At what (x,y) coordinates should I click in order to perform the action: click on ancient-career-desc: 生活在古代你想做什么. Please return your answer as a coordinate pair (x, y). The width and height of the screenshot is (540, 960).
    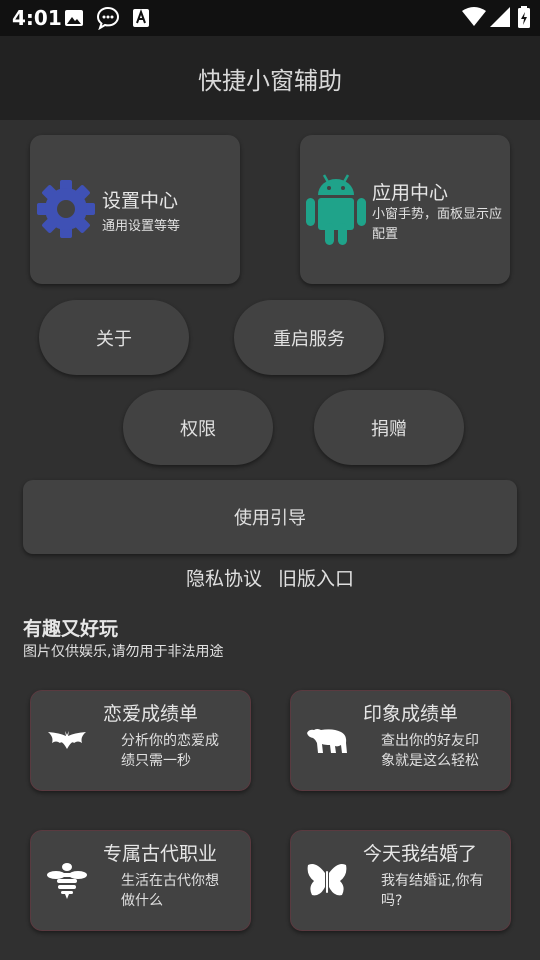
    Looking at the image, I should click on (170, 891).